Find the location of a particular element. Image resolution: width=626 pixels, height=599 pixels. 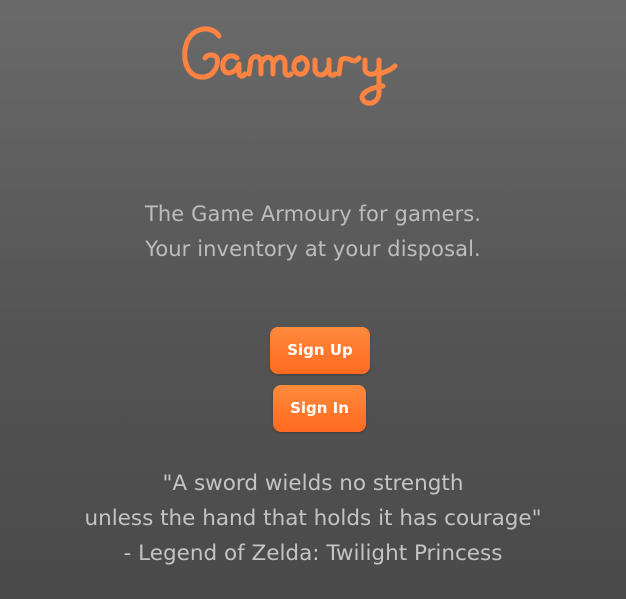

sign-in-button: Sign In is located at coordinates (319, 408).